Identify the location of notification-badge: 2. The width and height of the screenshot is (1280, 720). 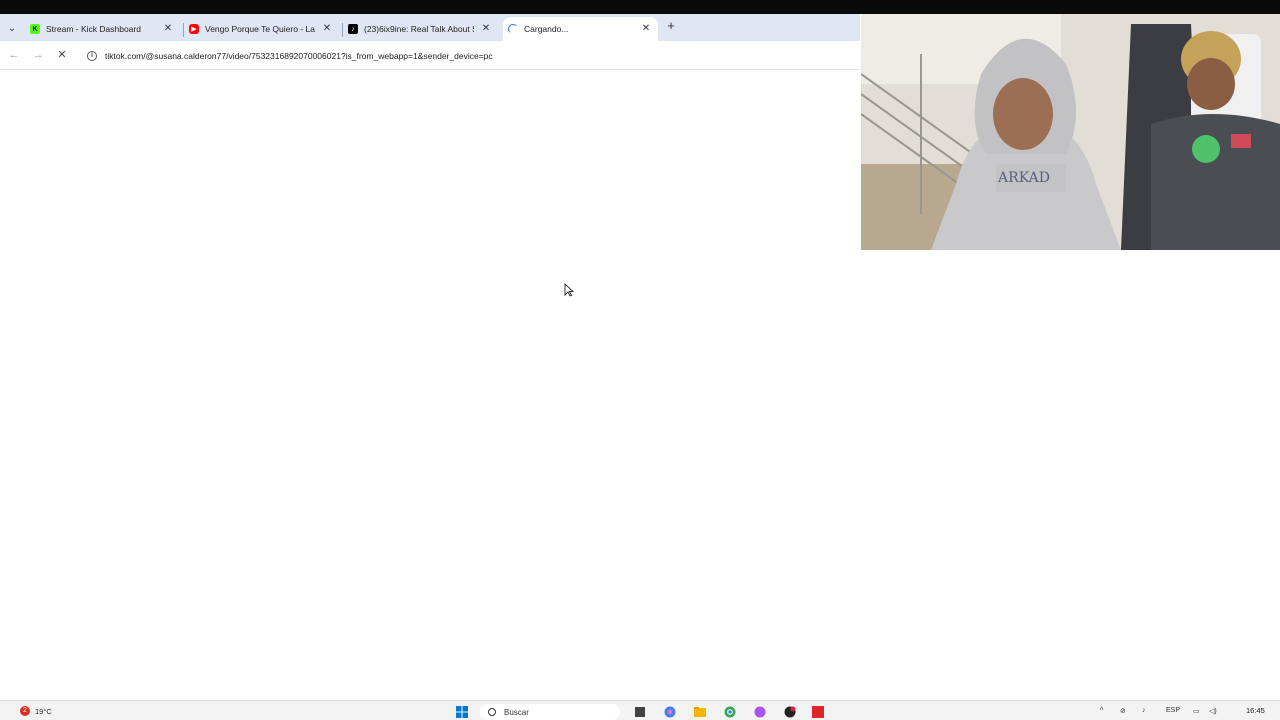
(25, 711).